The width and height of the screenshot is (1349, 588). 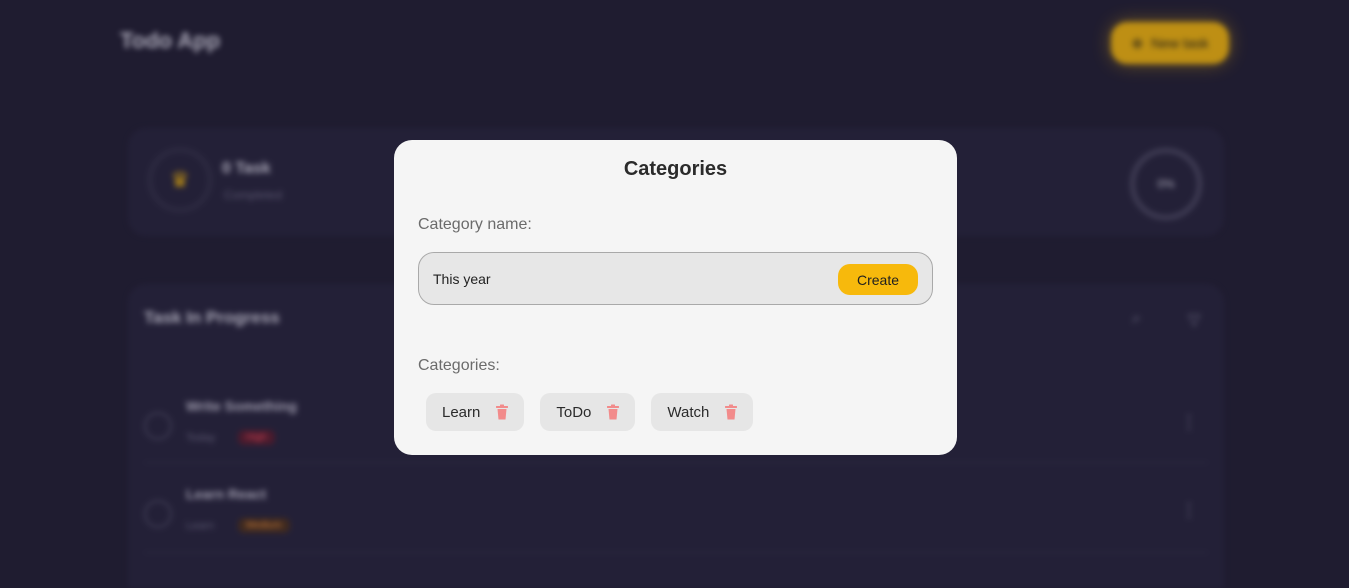 What do you see at coordinates (459, 365) in the screenshot?
I see `categories-list-label: Categories:` at bounding box center [459, 365].